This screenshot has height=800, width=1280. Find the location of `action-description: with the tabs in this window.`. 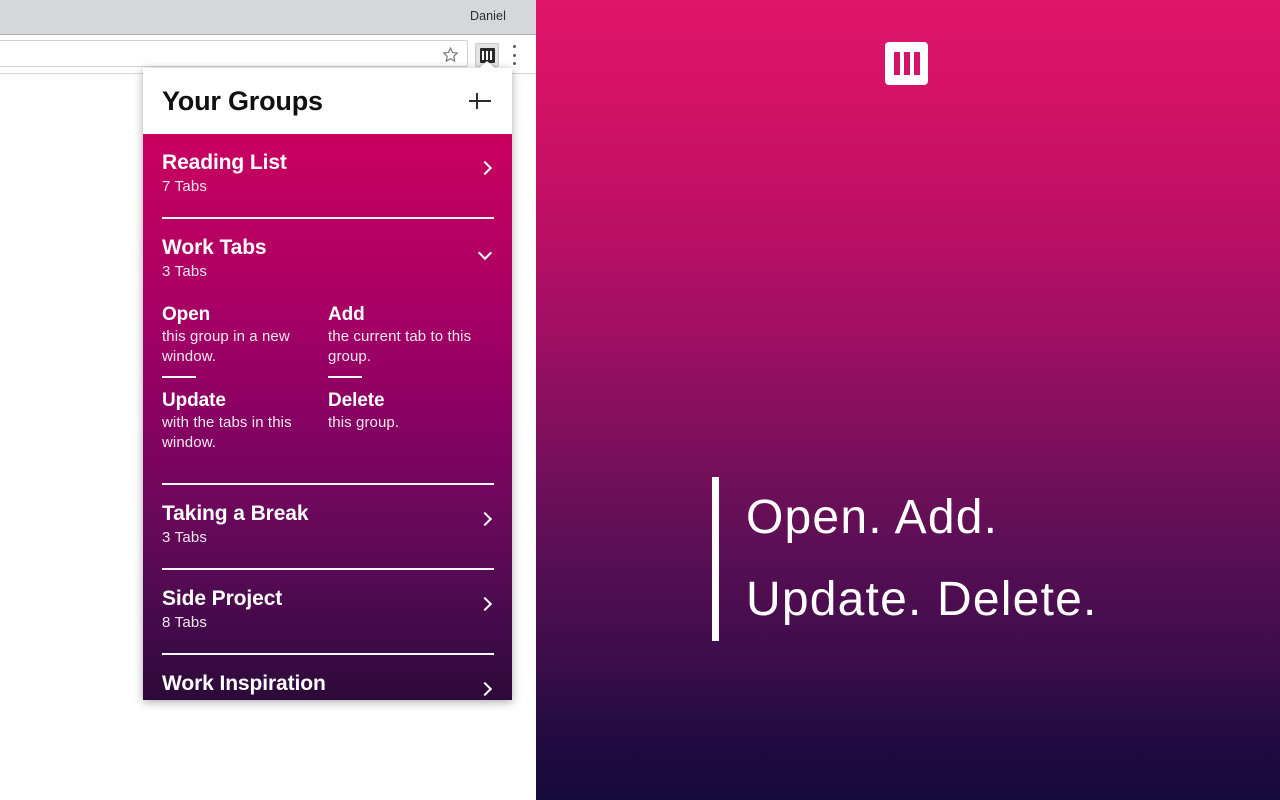

action-description: with the tabs in this window. is located at coordinates (227, 432).